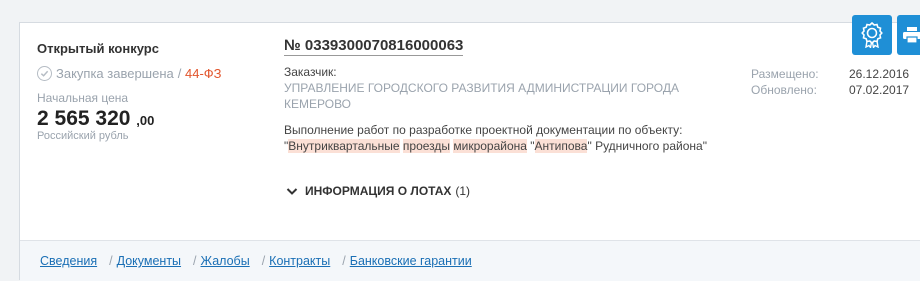  What do you see at coordinates (374, 46) in the screenshot?
I see `registry-number-link: № 0339300070816000063` at bounding box center [374, 46].